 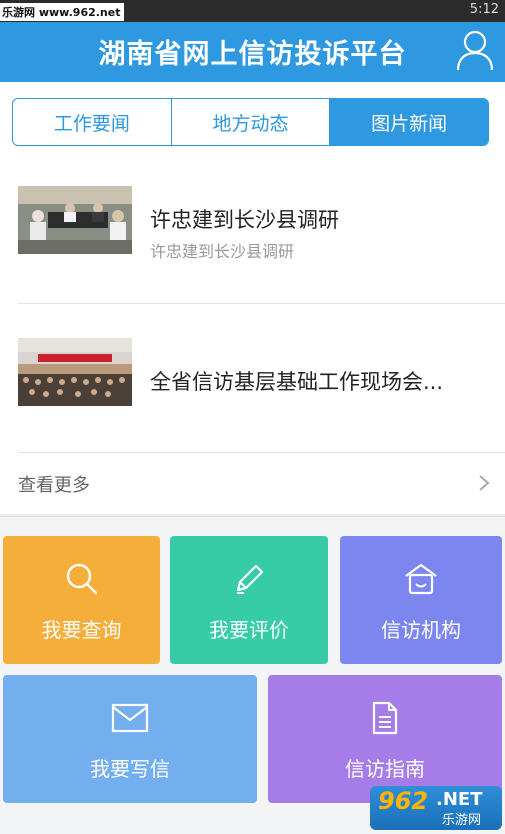 I want to click on search-icon, so click(x=81, y=579).